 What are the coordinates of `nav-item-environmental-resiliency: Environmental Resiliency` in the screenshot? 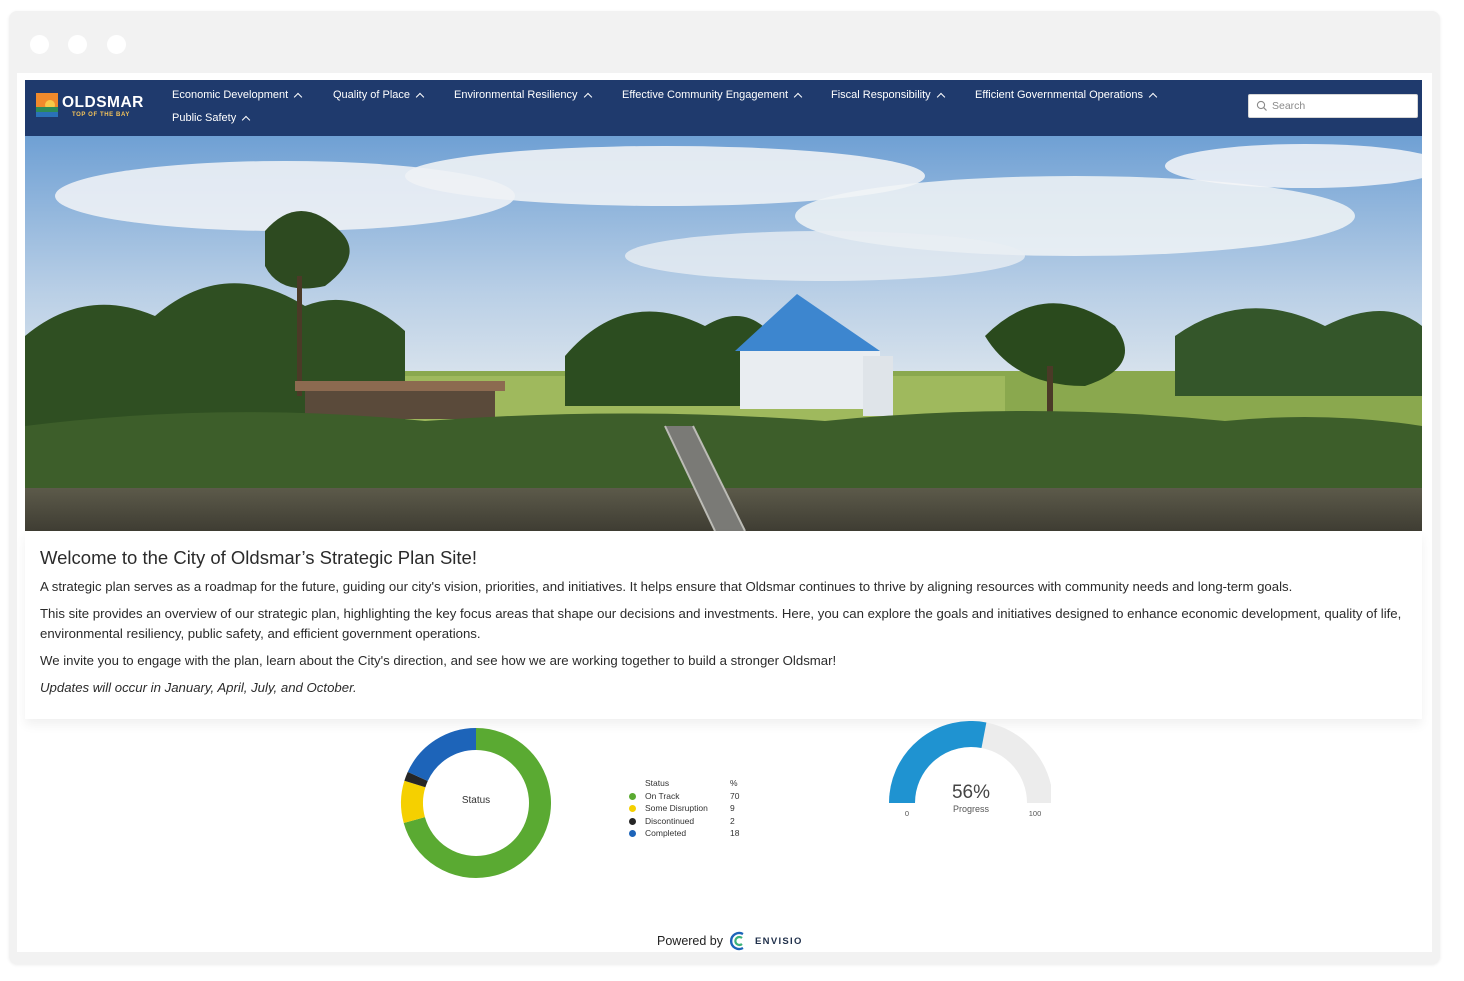 It's located at (523, 95).